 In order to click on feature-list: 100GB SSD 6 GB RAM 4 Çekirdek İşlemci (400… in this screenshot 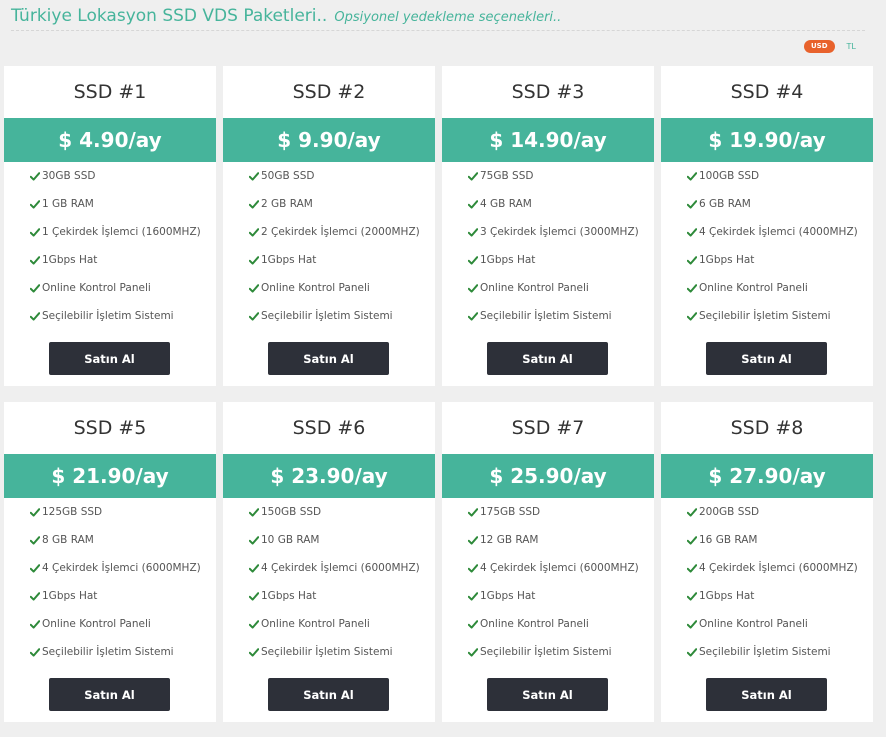, I will do `click(767, 246)`.